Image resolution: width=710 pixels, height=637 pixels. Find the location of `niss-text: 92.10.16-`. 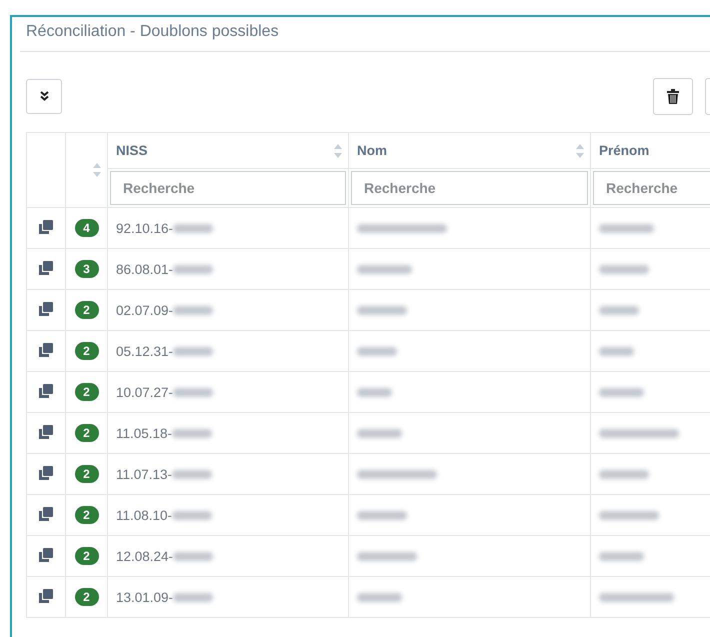

niss-text: 92.10.16- is located at coordinates (145, 228).